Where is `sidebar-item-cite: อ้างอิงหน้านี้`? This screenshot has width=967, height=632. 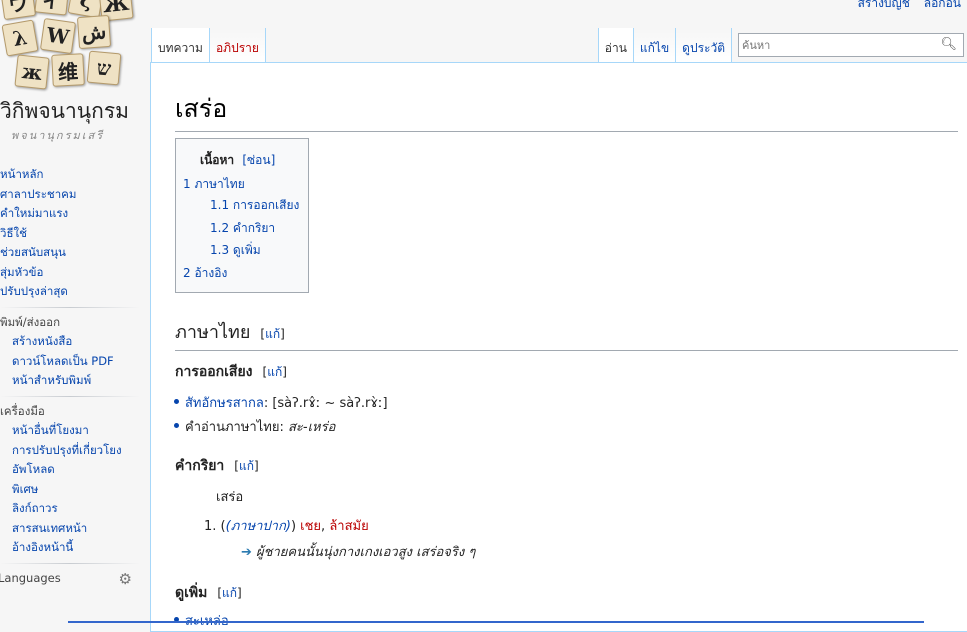
sidebar-item-cite: อ้างอิงหน้านี้ is located at coordinates (70, 548).